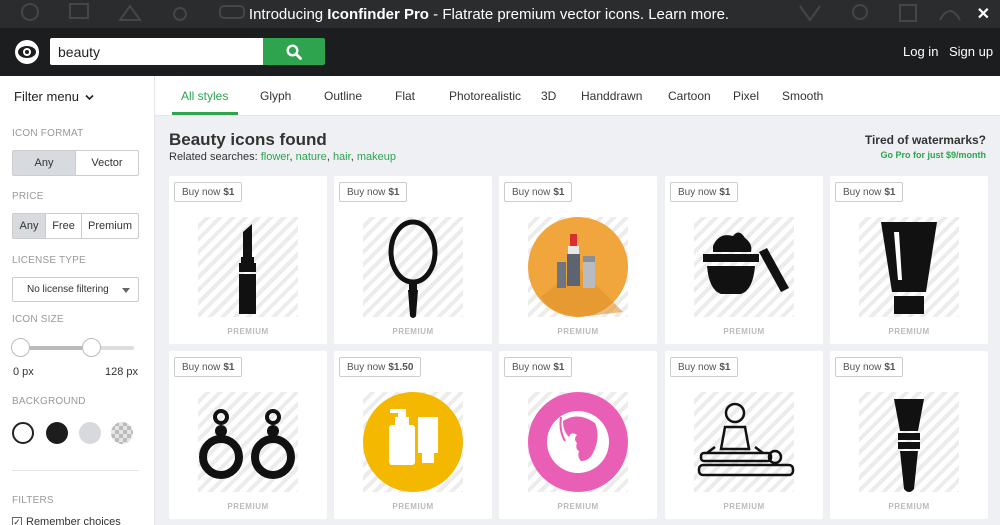 This screenshot has width=1000, height=525. I want to click on filter-menu-toggle: Filter menu, so click(54, 96).